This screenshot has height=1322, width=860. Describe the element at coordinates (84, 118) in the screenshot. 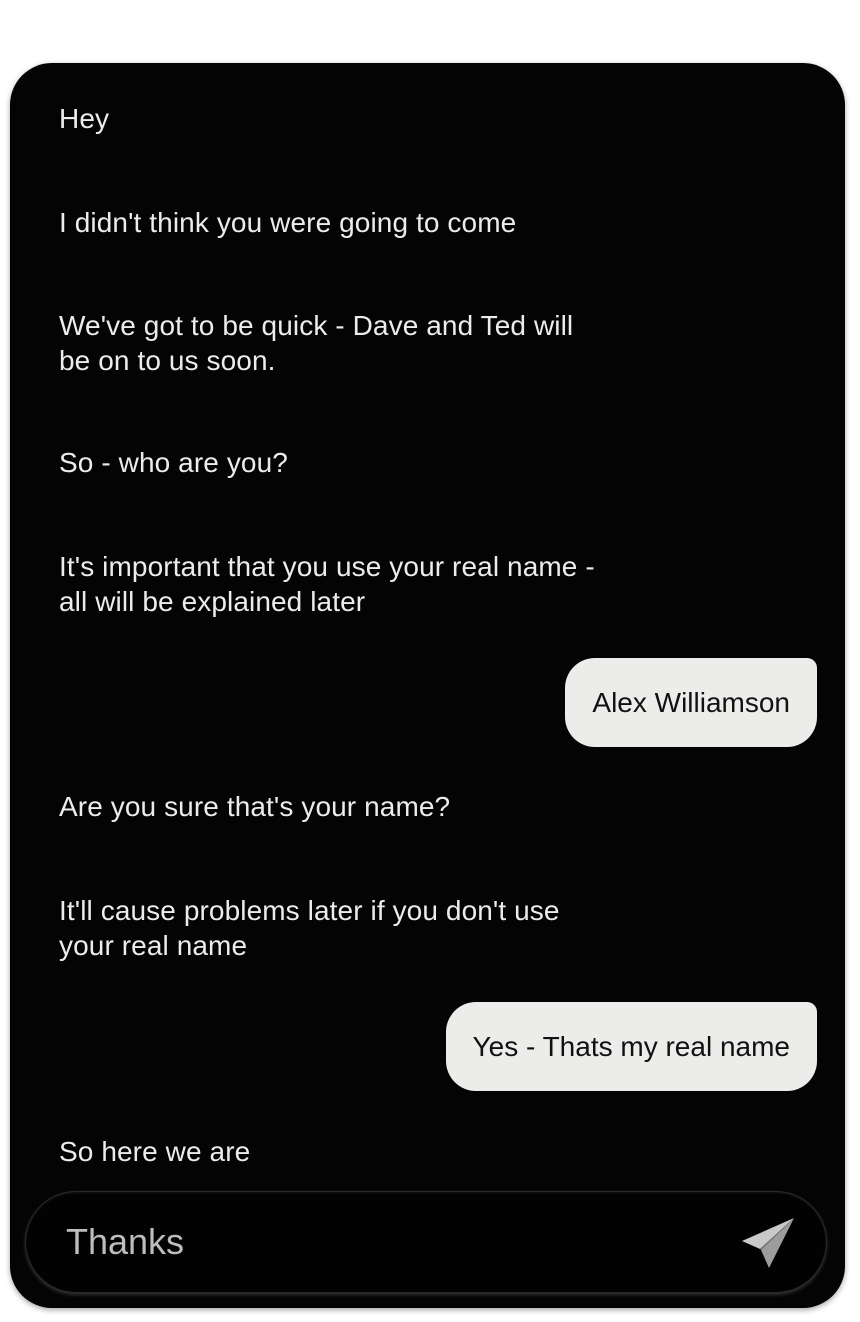

I see `message-incoming: Hey` at that location.